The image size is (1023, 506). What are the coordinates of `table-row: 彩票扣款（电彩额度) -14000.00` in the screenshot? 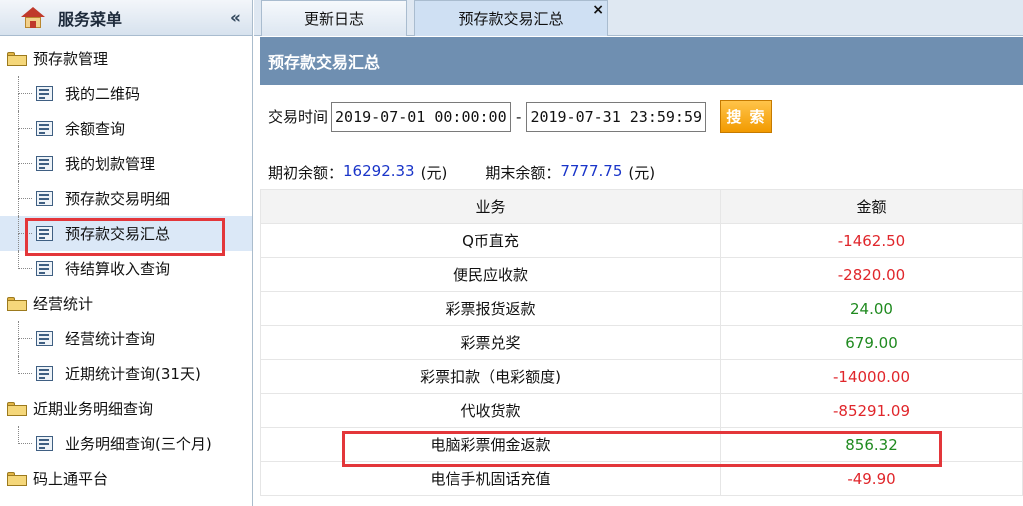 It's located at (641, 376).